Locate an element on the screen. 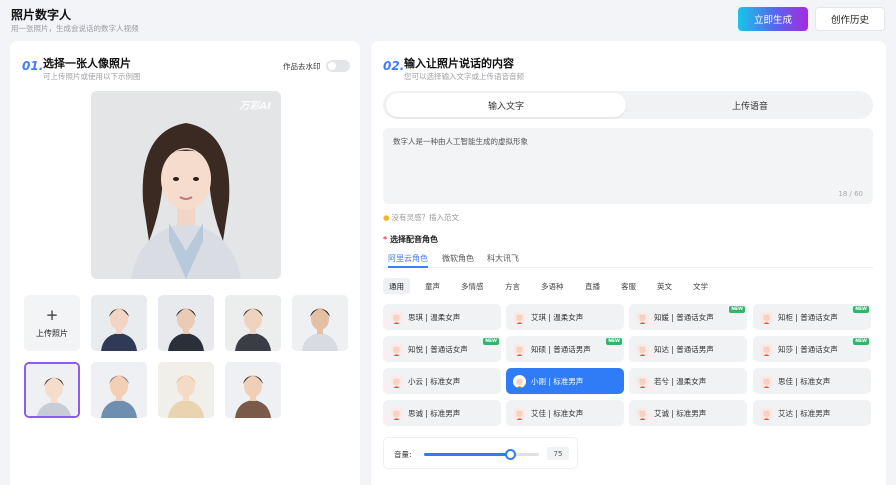  generate-button: 立即生成 is located at coordinates (773, 19).